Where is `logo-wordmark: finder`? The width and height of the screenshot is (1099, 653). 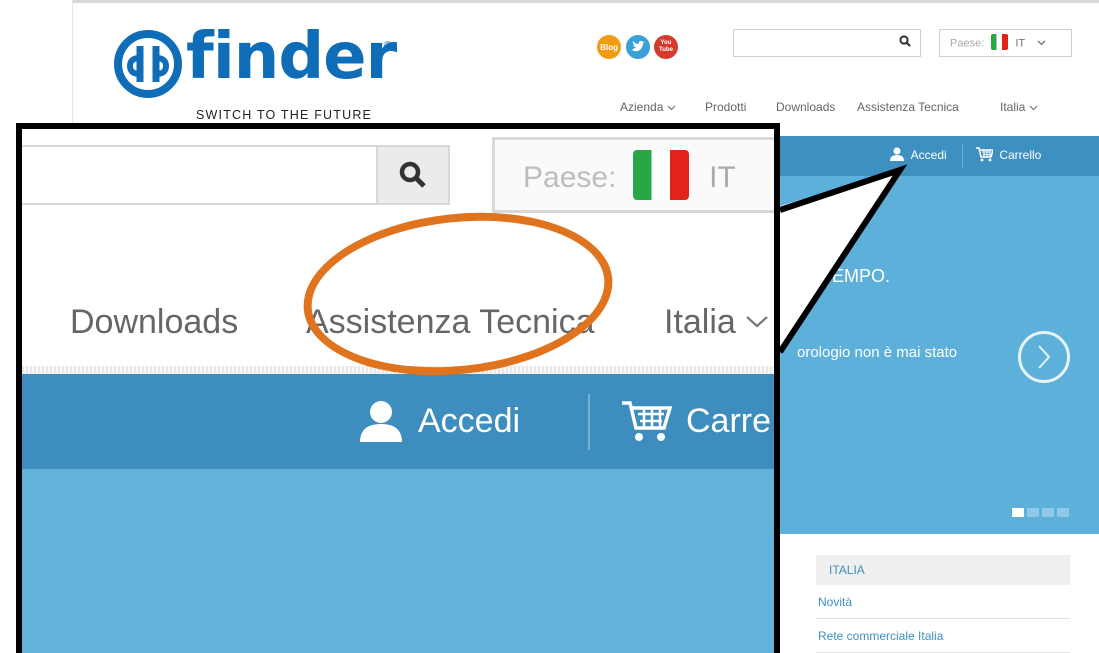
logo-wordmark: finder is located at coordinates (291, 57).